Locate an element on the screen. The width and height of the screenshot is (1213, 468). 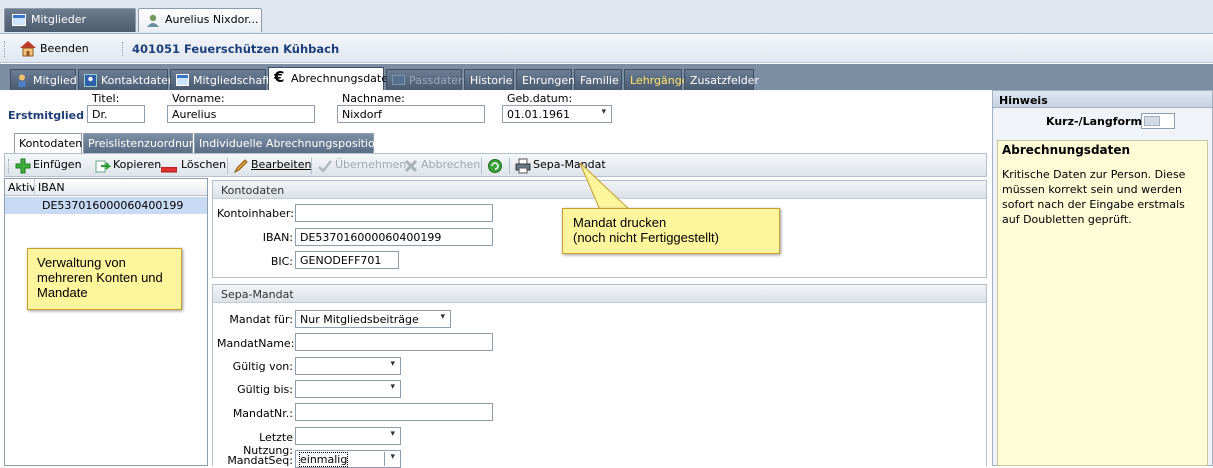
tab-ehrungen: Ehrungen is located at coordinates (545, 79).